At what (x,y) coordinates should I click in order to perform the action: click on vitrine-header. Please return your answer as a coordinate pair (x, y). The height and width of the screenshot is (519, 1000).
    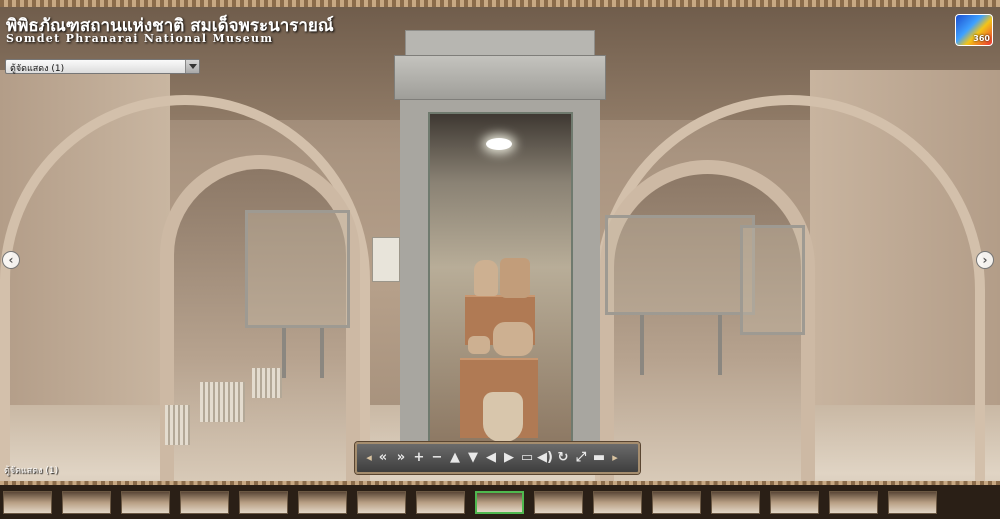
    Looking at the image, I should click on (500, 77).